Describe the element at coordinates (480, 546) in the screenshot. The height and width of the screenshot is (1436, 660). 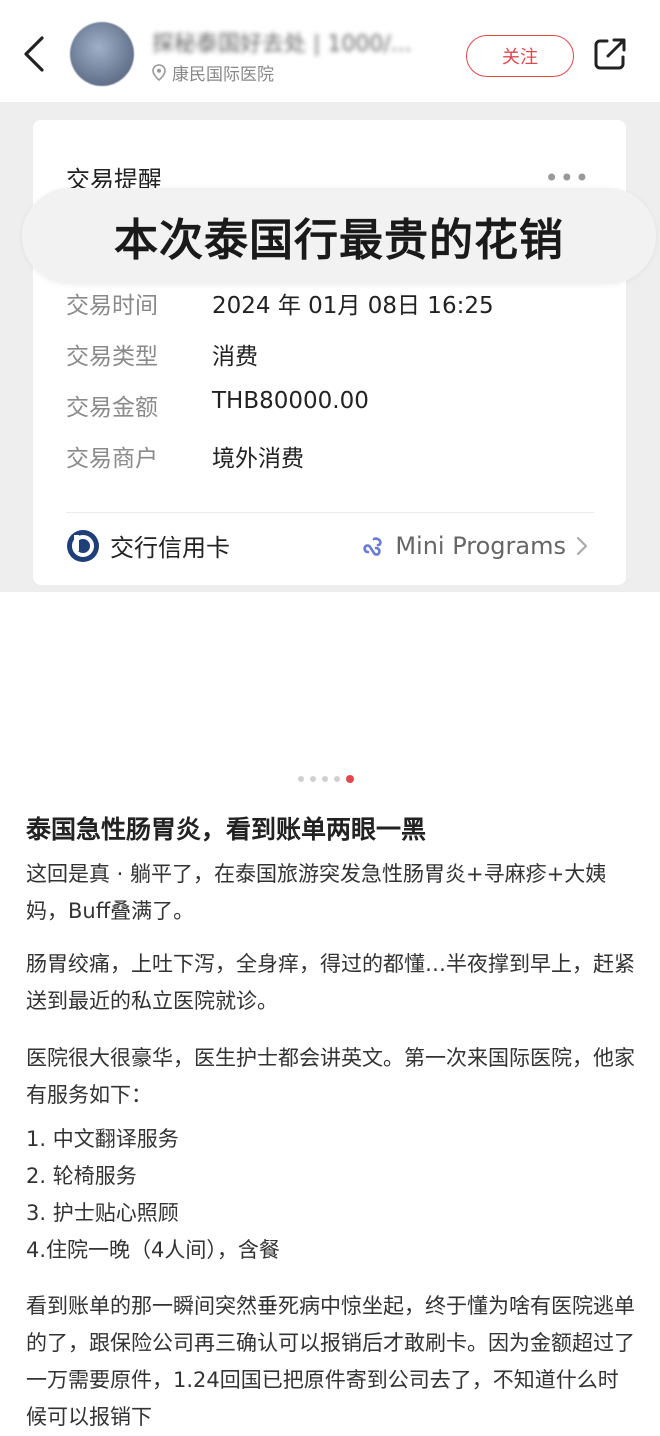
I see `mini-programs-label: Mini Programs` at that location.